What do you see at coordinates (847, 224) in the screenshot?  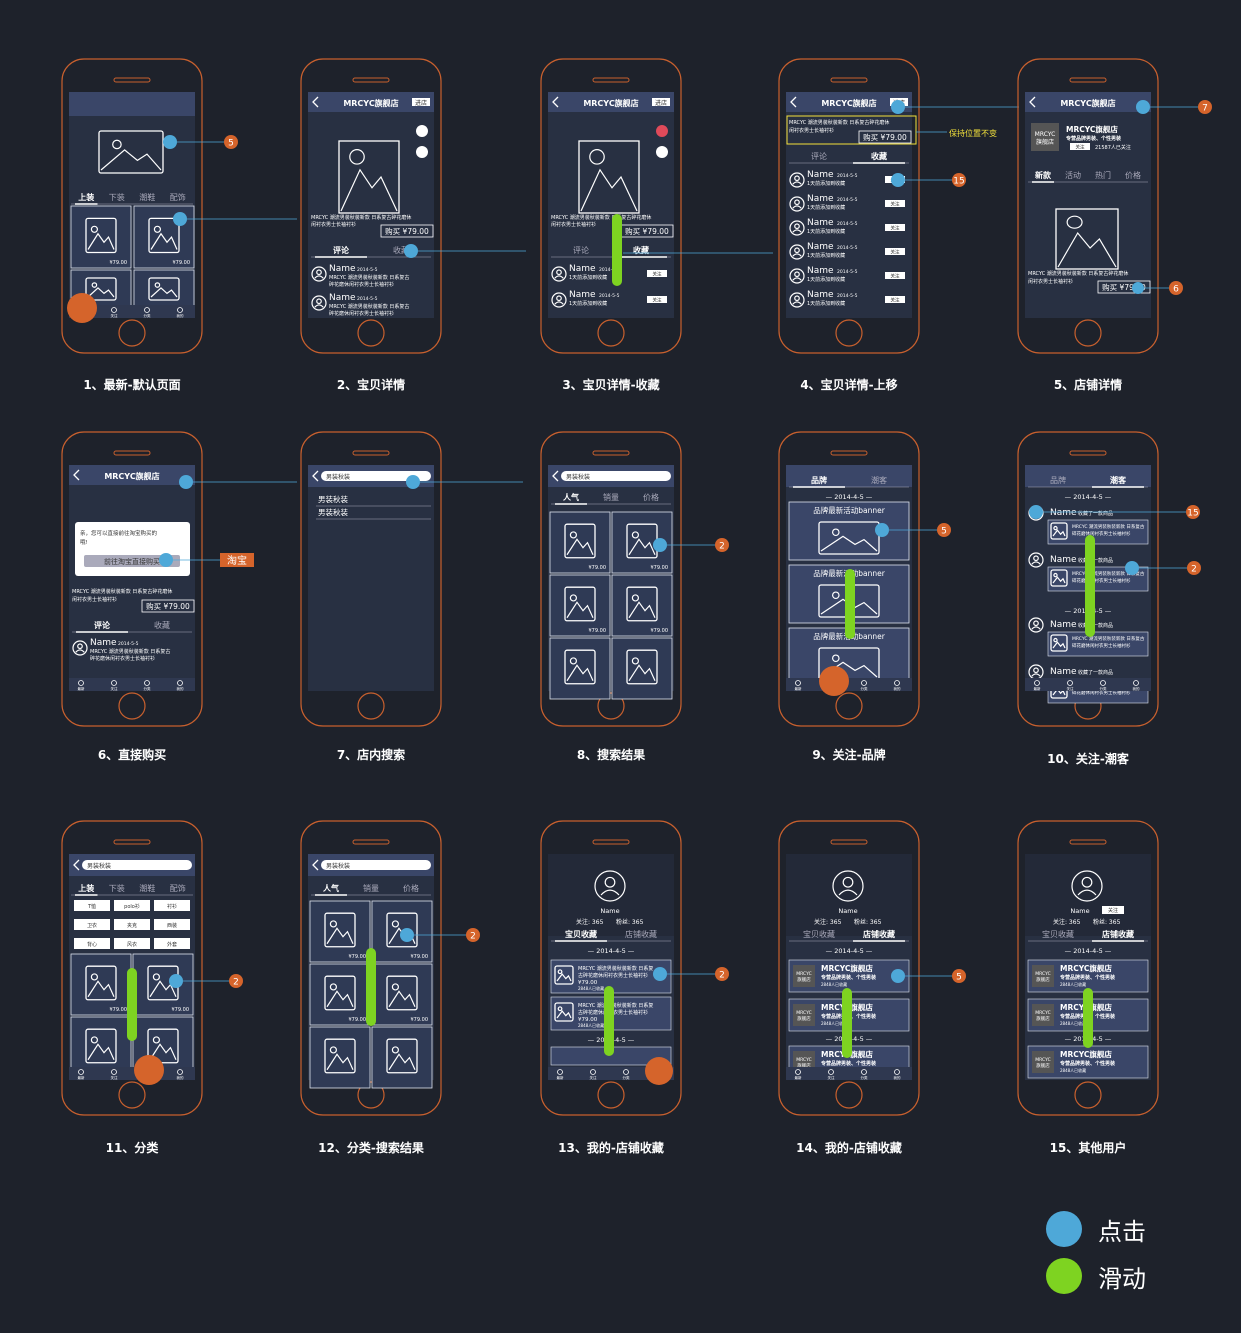 I see `follower-date: 2014-5-5` at bounding box center [847, 224].